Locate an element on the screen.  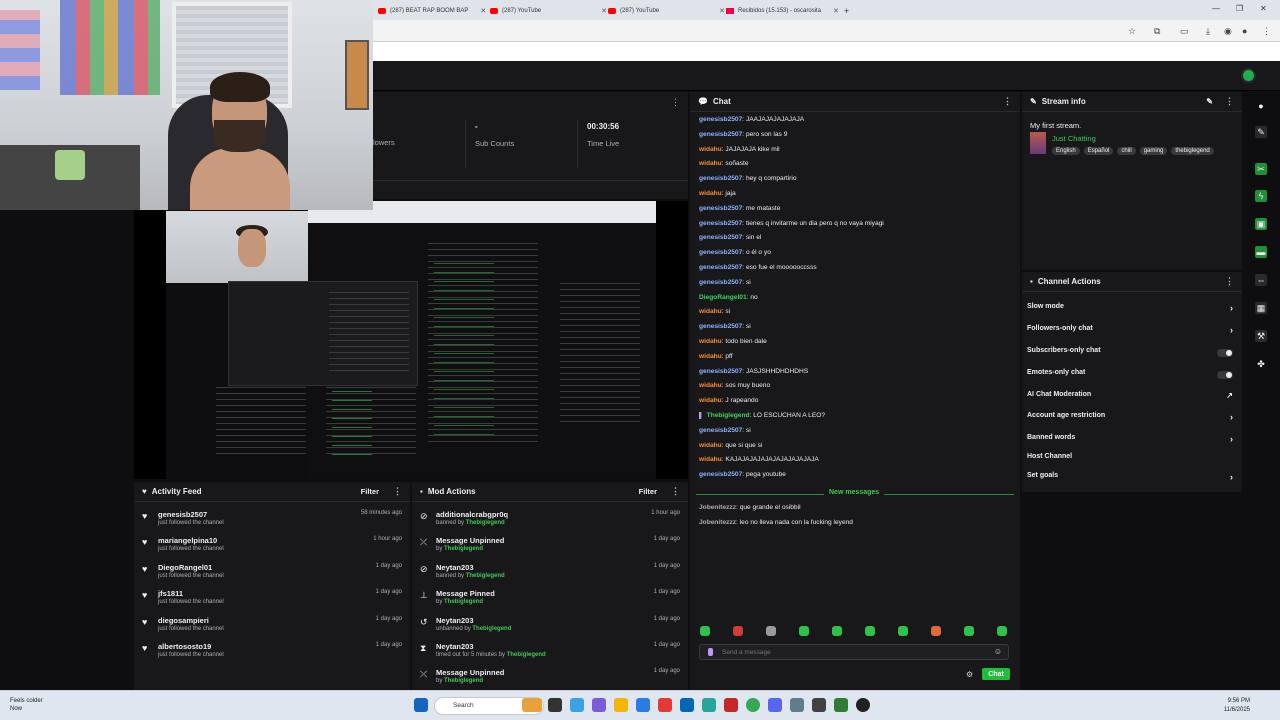
close-window-button: ✕ is located at coordinates (1263, 8).